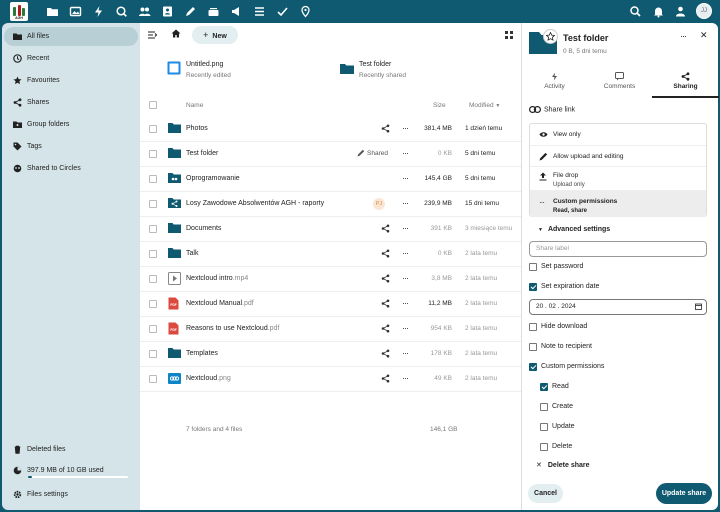 The image size is (720, 512). What do you see at coordinates (618, 249) in the screenshot?
I see `share-label-input: Share label` at bounding box center [618, 249].